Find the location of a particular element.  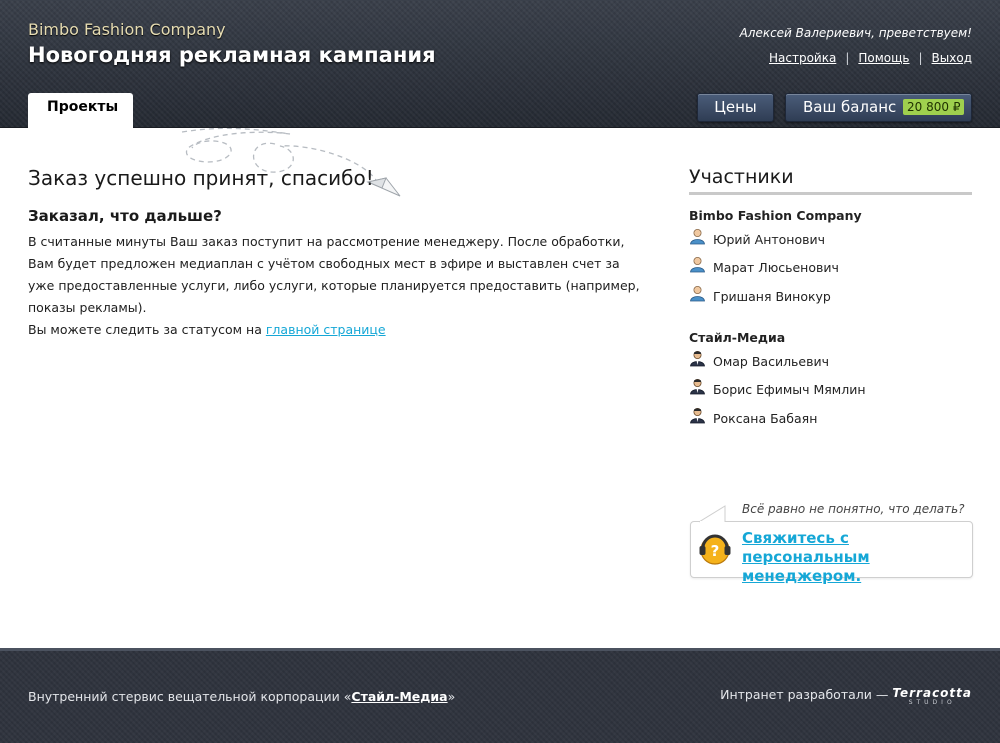

developers-text: Интранет разработали — is located at coordinates (804, 694).